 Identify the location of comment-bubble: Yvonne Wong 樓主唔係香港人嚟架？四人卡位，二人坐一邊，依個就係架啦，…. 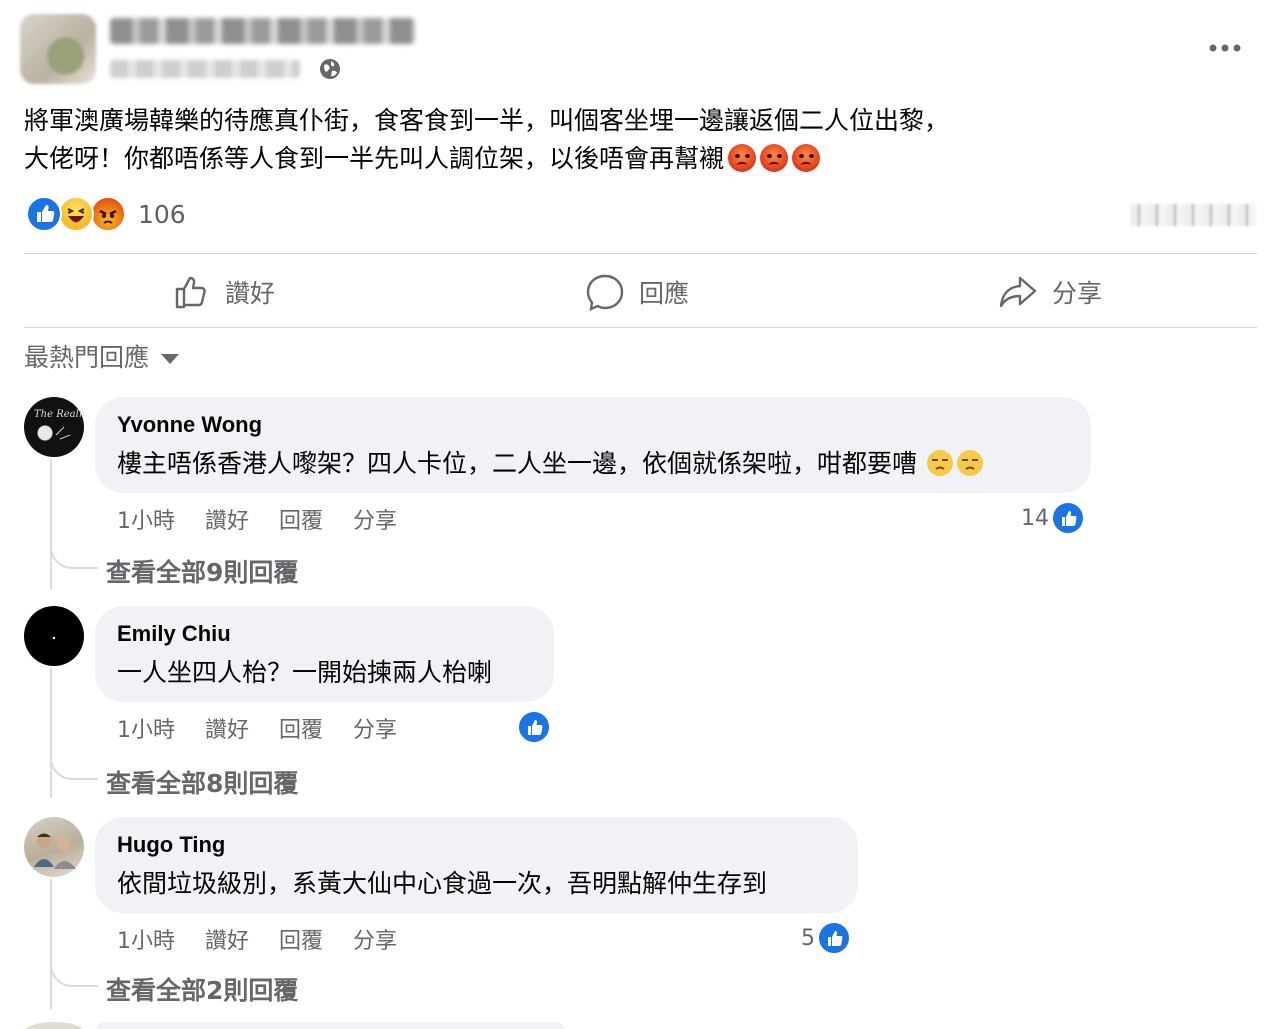
(593, 445).